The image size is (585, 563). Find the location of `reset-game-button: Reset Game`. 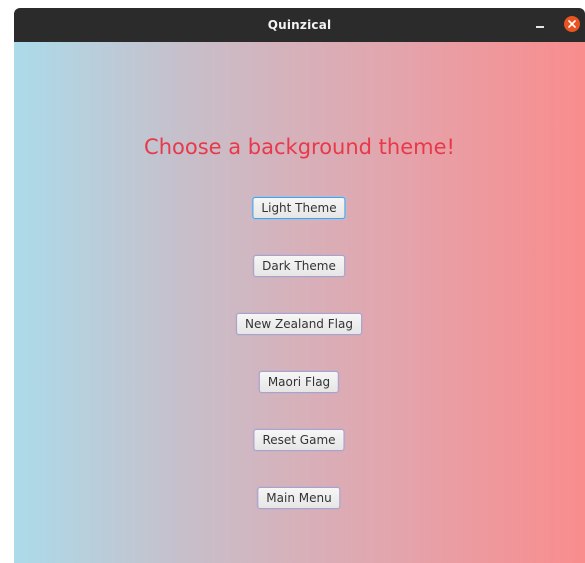

reset-game-button: Reset Game is located at coordinates (299, 440).